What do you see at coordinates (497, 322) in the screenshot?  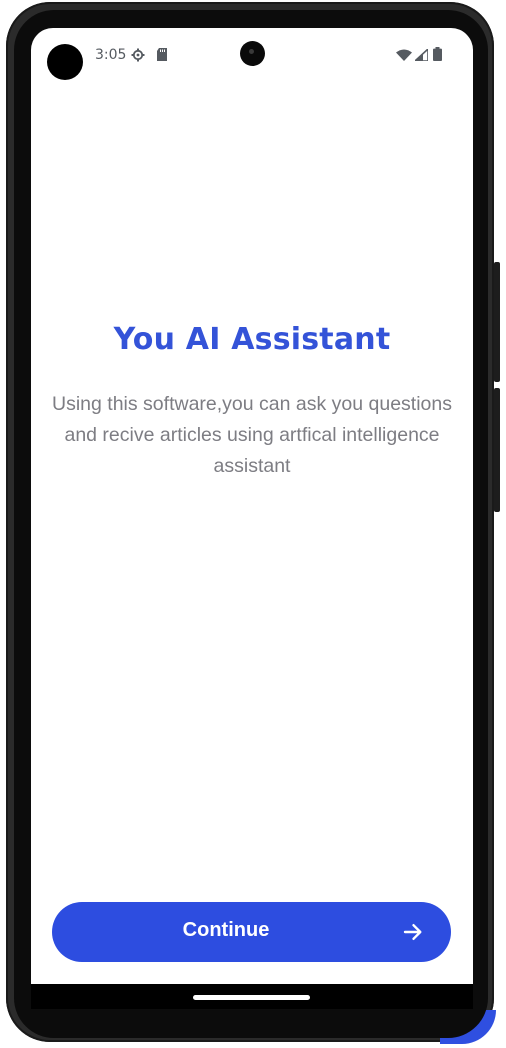 I see `power-button` at bounding box center [497, 322].